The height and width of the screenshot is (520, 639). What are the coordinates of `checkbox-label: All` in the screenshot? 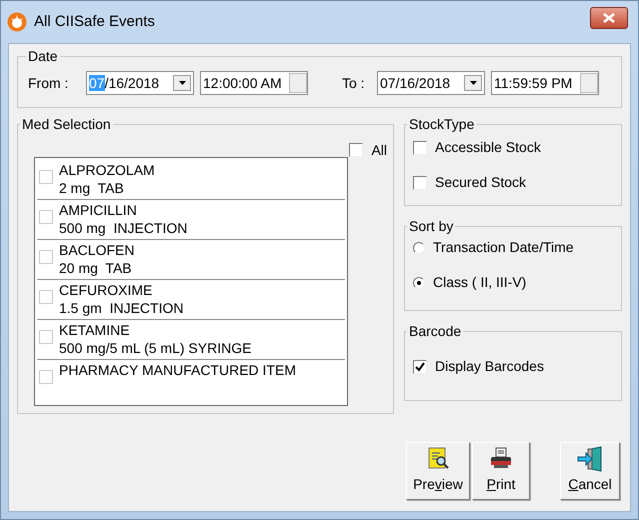 It's located at (379, 150).